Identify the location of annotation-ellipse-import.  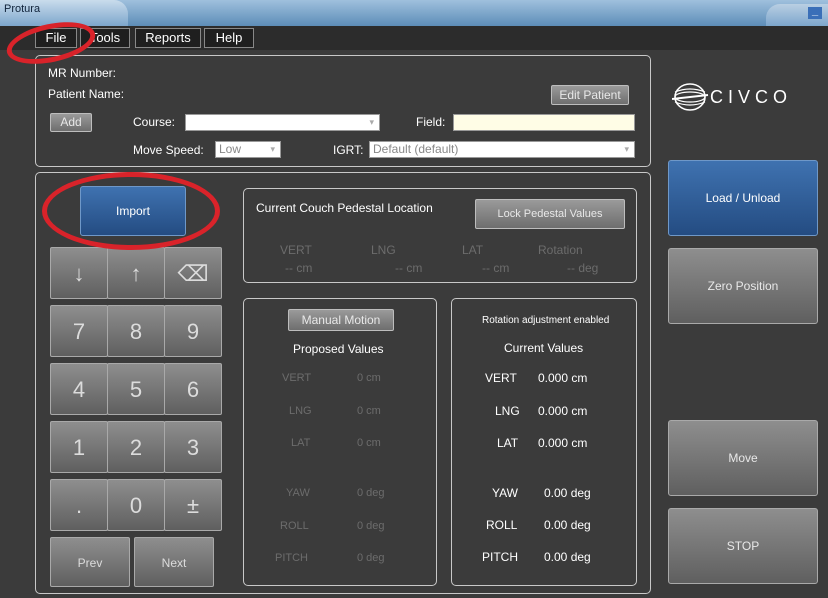
(131, 211).